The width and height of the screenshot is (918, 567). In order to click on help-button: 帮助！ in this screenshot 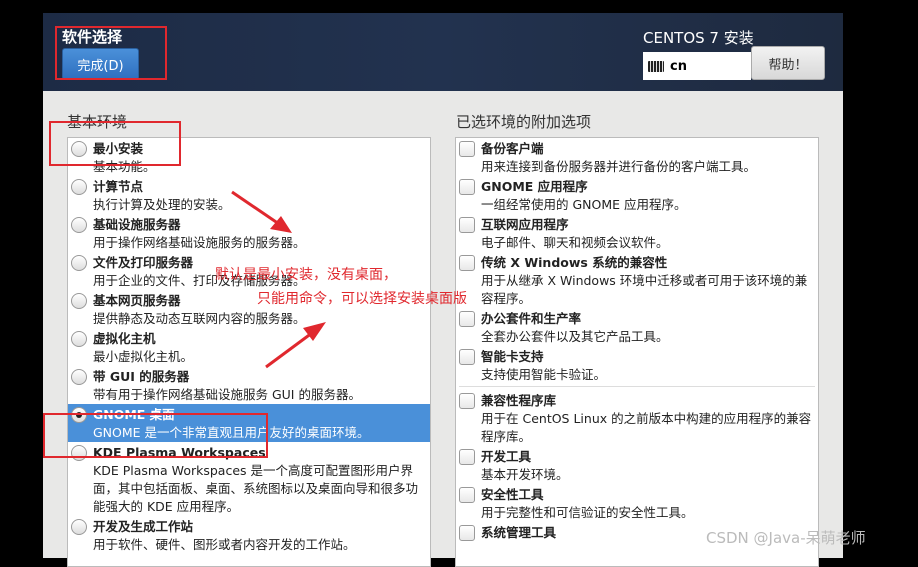, I will do `click(788, 63)`.